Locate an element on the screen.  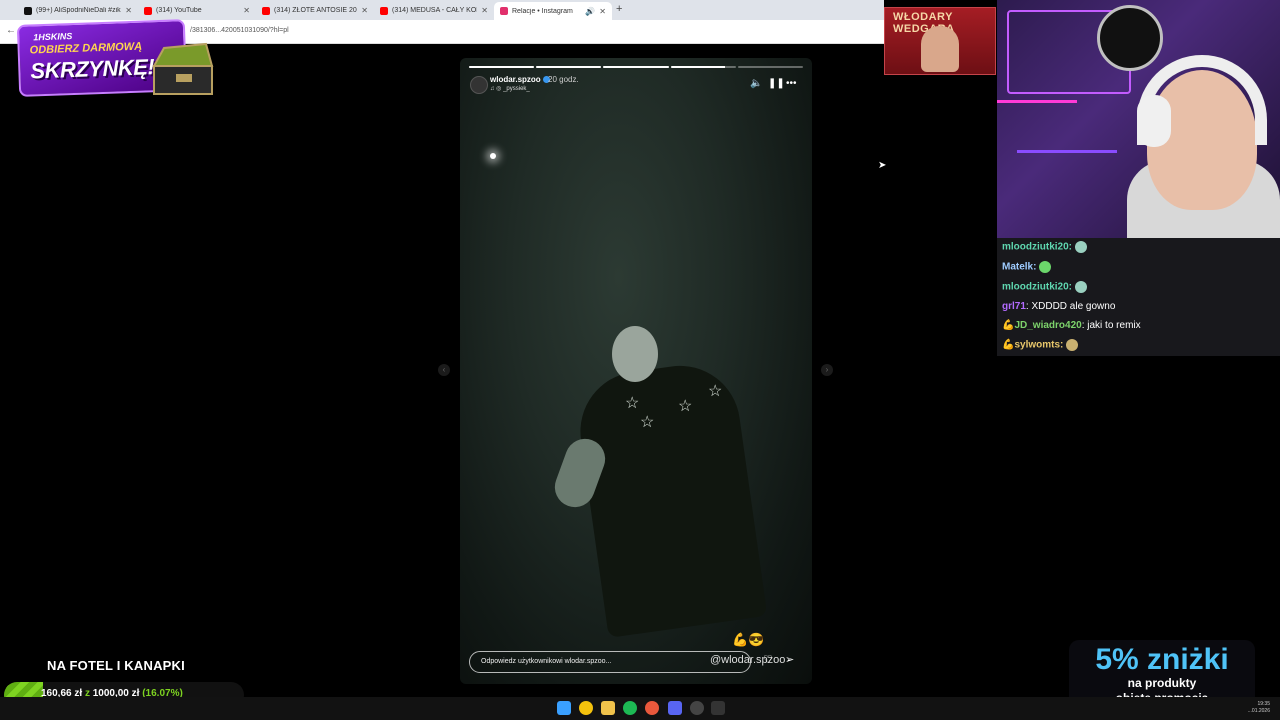
chat-text: : XDDDD ale gowno is located at coordinates (1070, 306).